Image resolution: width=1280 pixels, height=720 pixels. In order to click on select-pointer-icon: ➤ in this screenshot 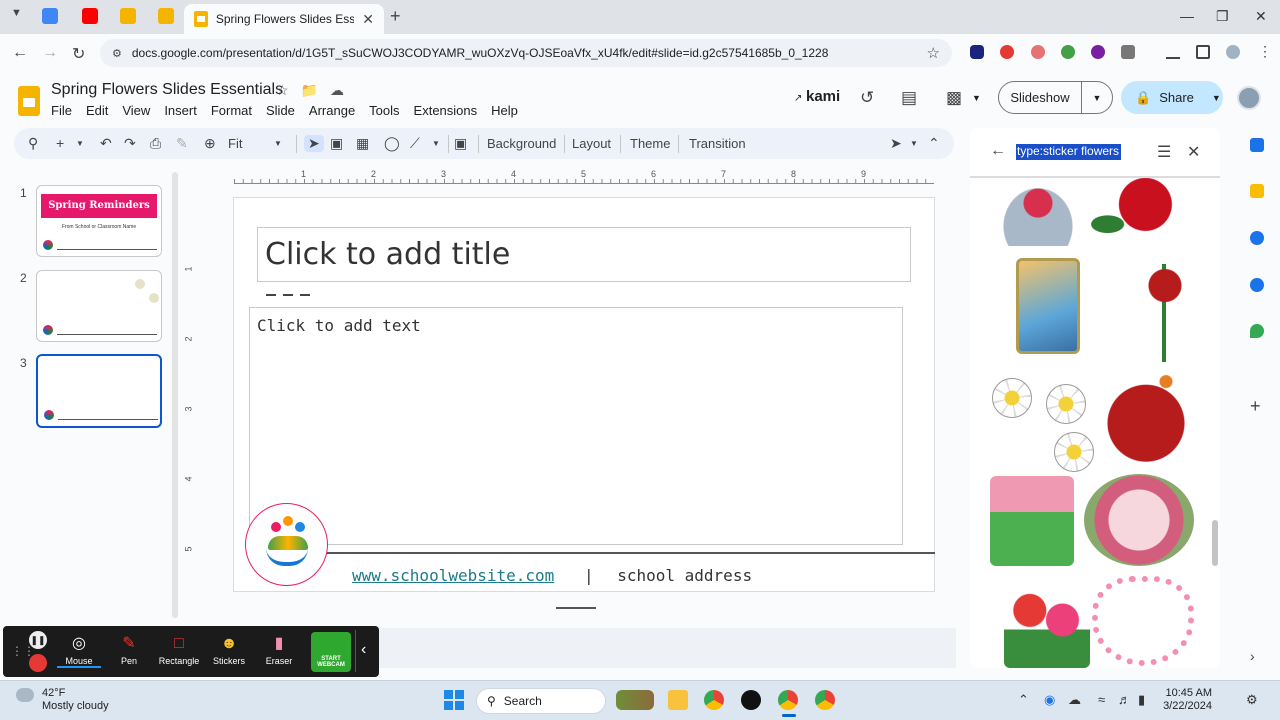, I will do `click(314, 143)`.